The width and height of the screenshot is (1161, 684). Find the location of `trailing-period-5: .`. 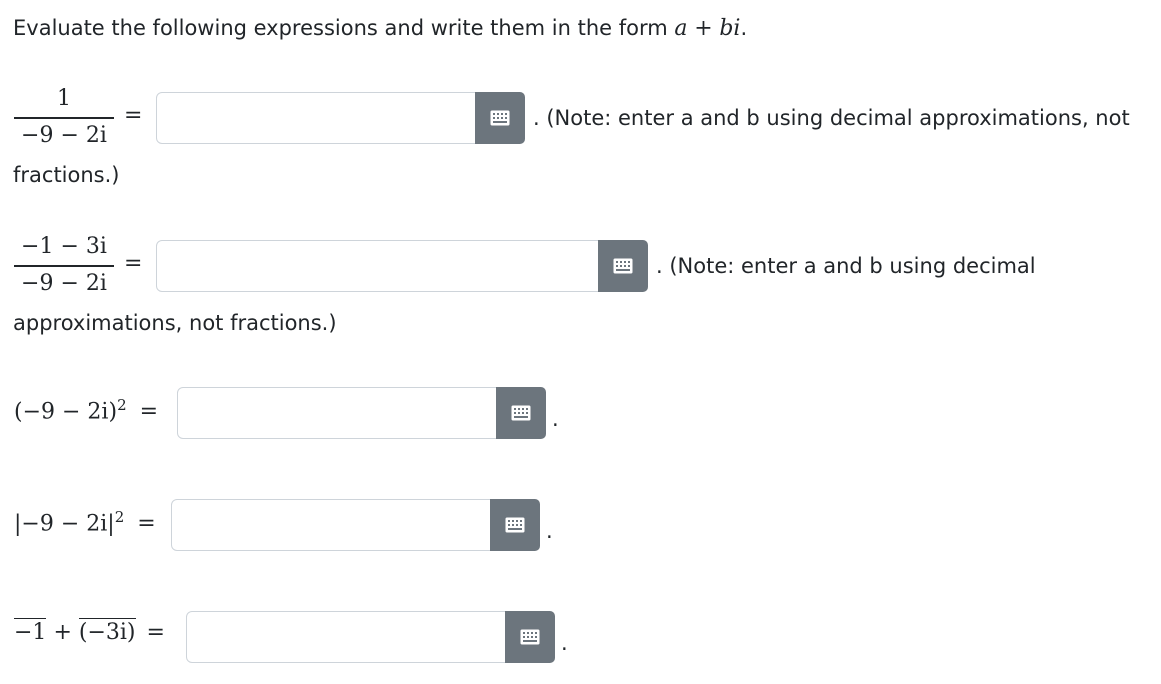

trailing-period-5: . is located at coordinates (564, 643).